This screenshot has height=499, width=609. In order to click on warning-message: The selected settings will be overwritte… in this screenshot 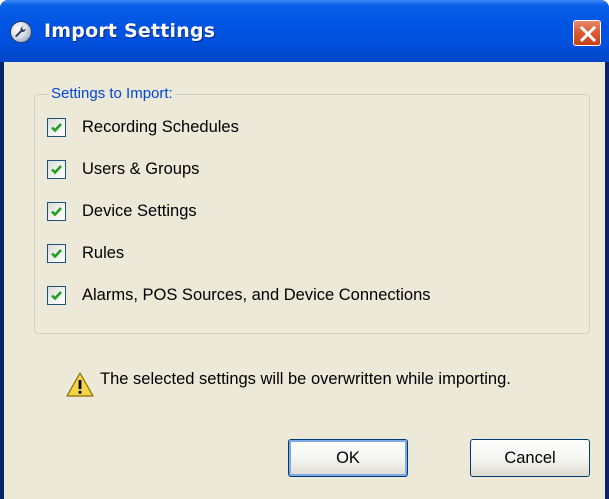, I will do `click(305, 379)`.